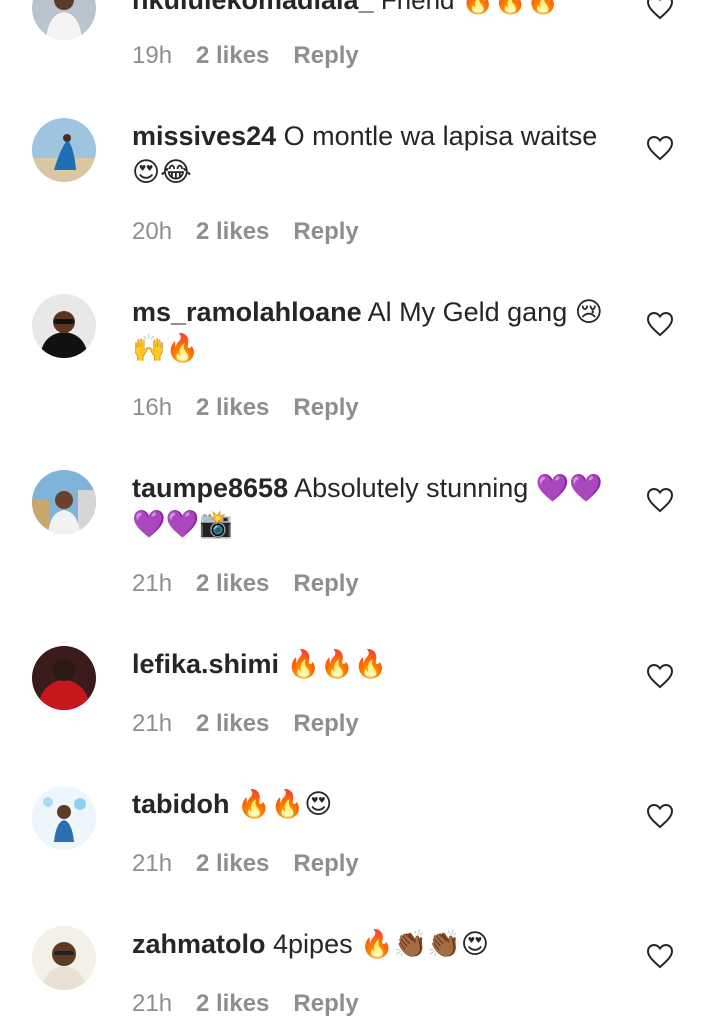 The image size is (720, 1020). What do you see at coordinates (466, 7) in the screenshot?
I see `comment-text: Friend 🔥🔥🔥` at bounding box center [466, 7].